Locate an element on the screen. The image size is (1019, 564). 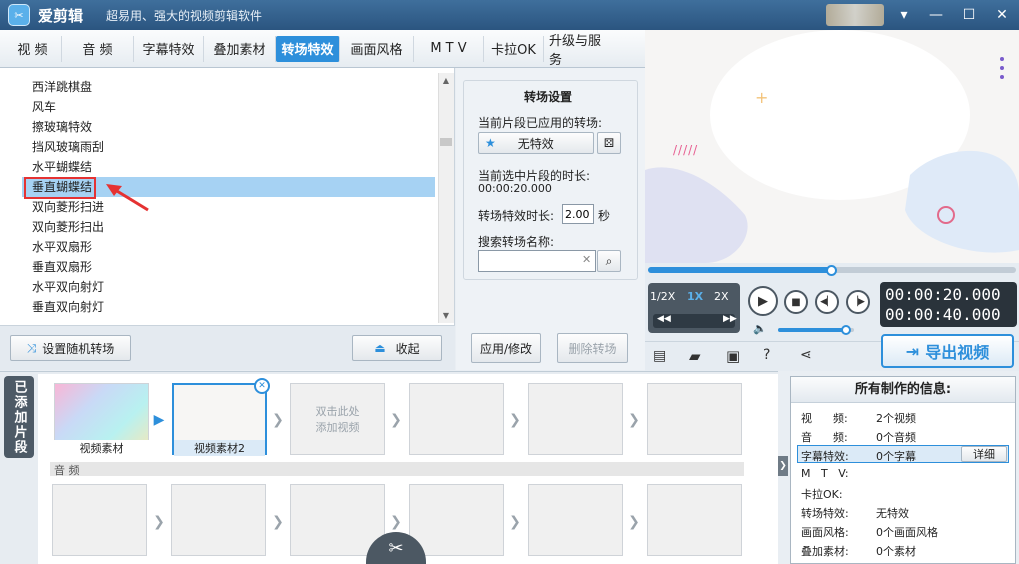
list-item: 双向菱形扫进 is located at coordinates (68, 207).